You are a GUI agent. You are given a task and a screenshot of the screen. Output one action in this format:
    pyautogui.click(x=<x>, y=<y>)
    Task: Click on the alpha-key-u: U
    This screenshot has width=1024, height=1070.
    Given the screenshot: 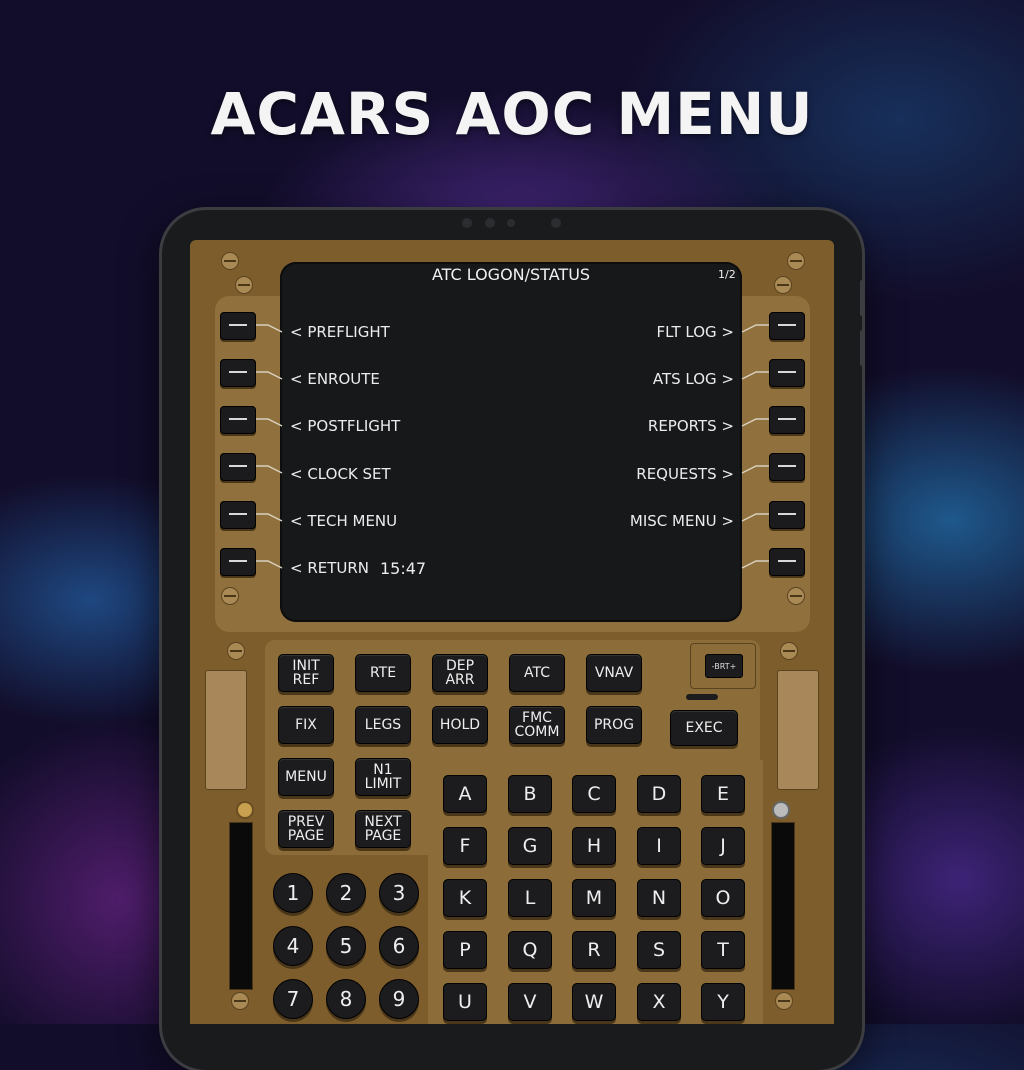 What is the action you would take?
    pyautogui.click(x=465, y=1002)
    